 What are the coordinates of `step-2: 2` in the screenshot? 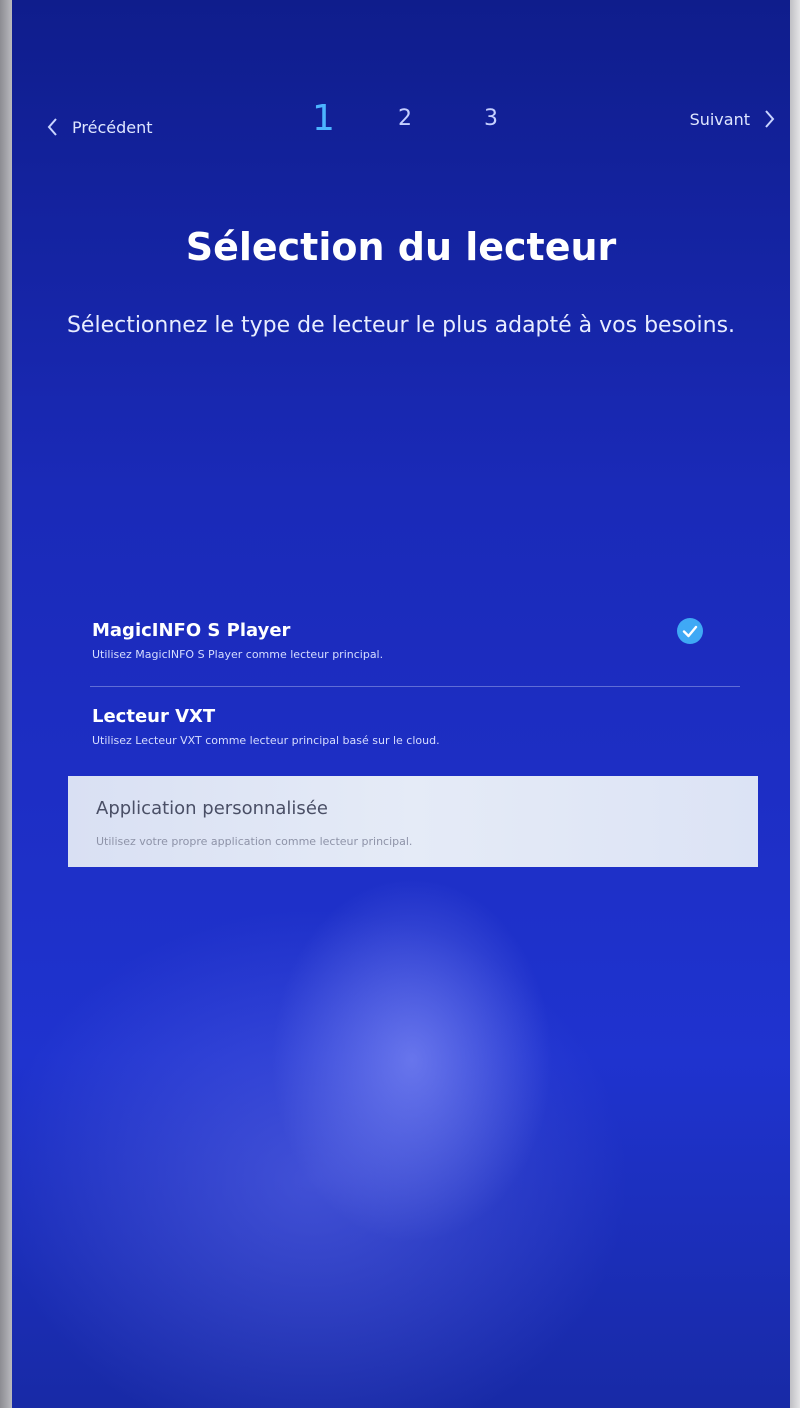 It's located at (405, 118).